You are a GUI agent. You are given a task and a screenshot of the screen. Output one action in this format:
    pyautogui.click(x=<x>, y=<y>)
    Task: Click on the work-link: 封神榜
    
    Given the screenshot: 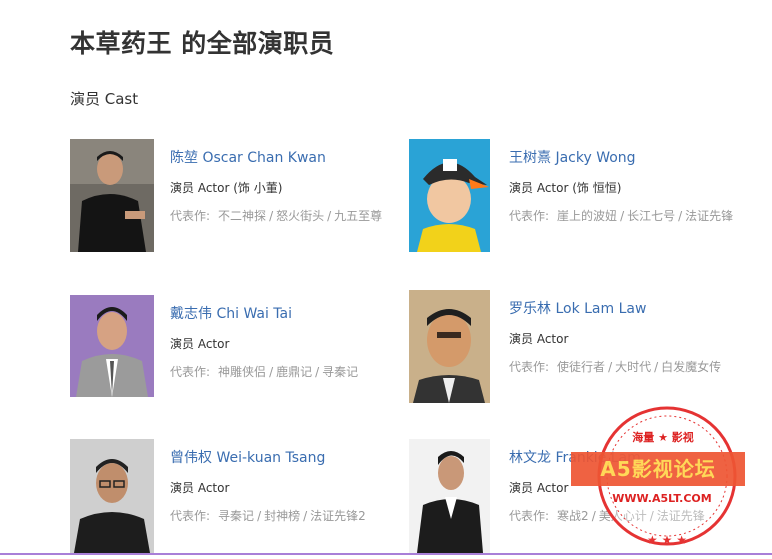 What is the action you would take?
    pyautogui.click(x=282, y=516)
    